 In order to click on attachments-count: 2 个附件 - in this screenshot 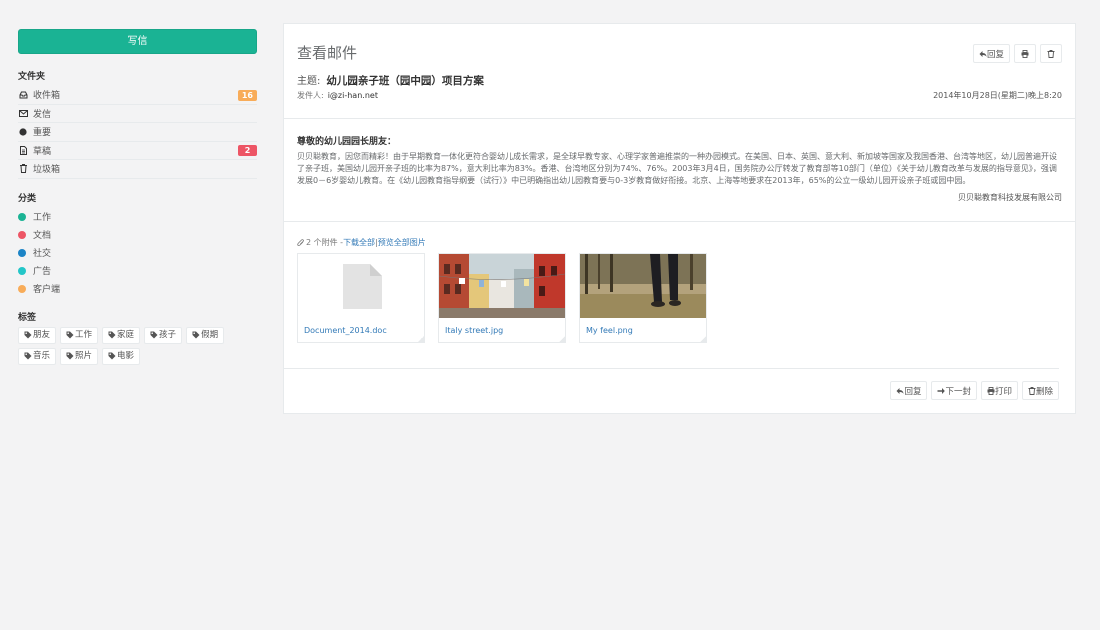, I will do `click(325, 242)`.